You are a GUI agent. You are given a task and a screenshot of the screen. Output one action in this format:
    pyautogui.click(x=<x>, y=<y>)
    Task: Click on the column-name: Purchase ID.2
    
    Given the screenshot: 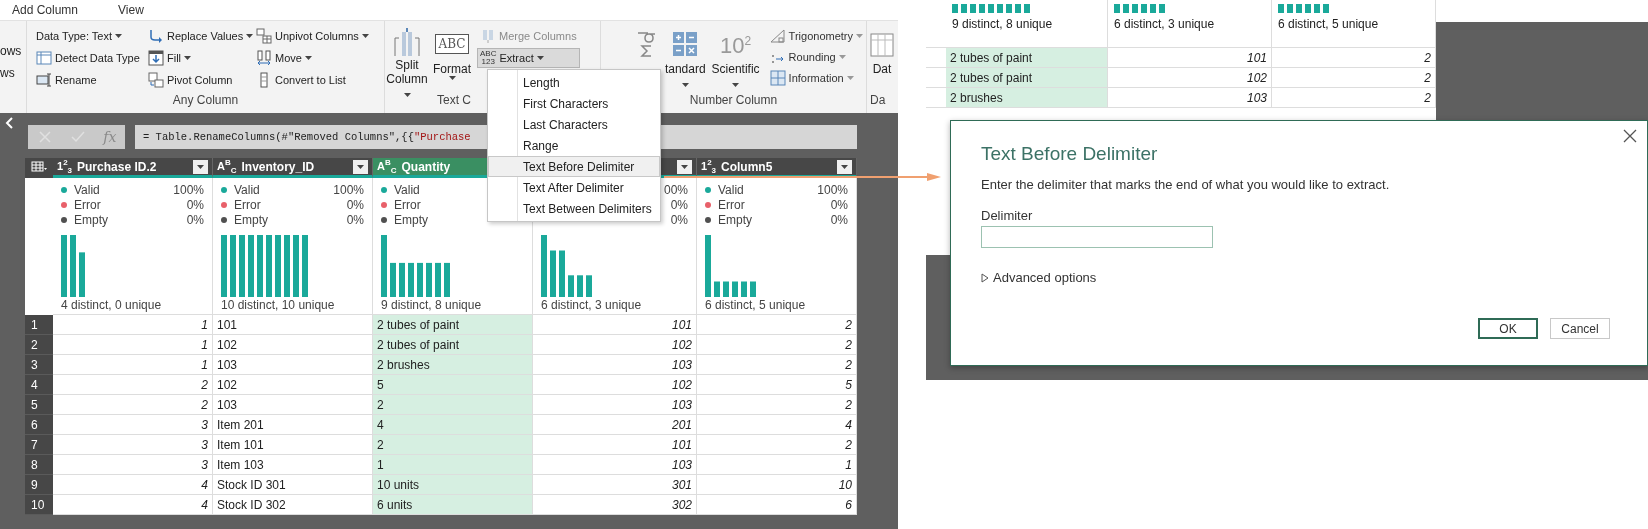 What is the action you would take?
    pyautogui.click(x=117, y=166)
    